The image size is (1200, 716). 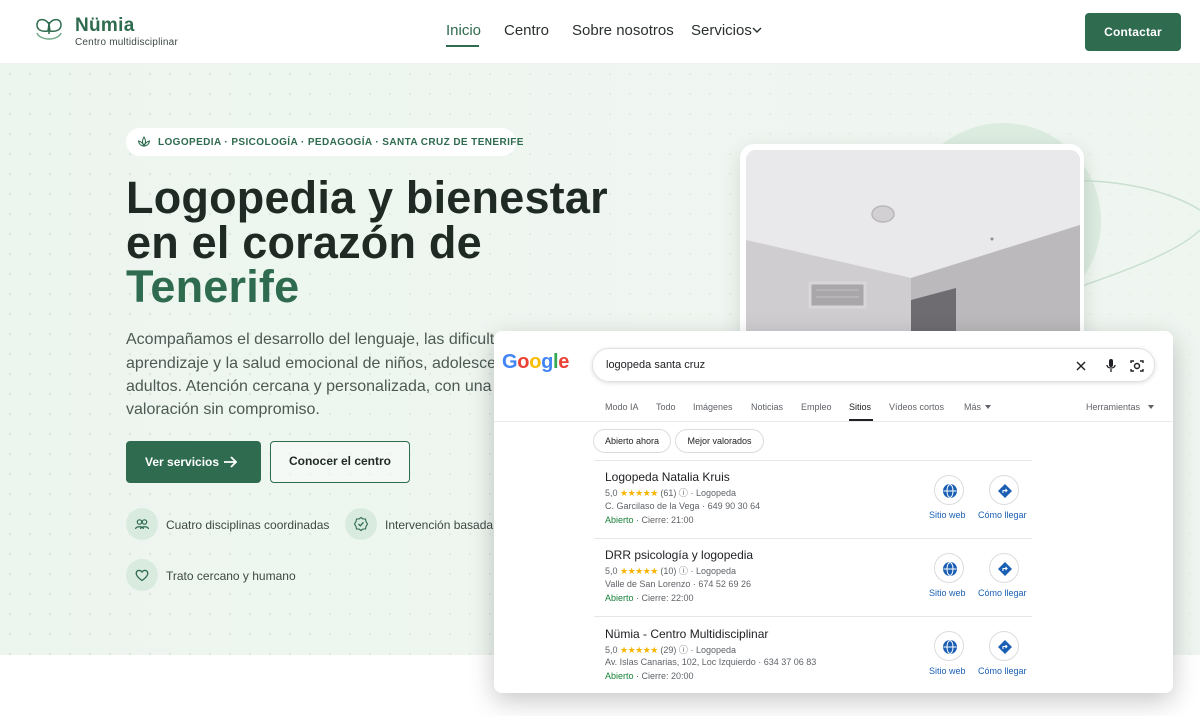 I want to click on clear-icon, so click(x=1081, y=366).